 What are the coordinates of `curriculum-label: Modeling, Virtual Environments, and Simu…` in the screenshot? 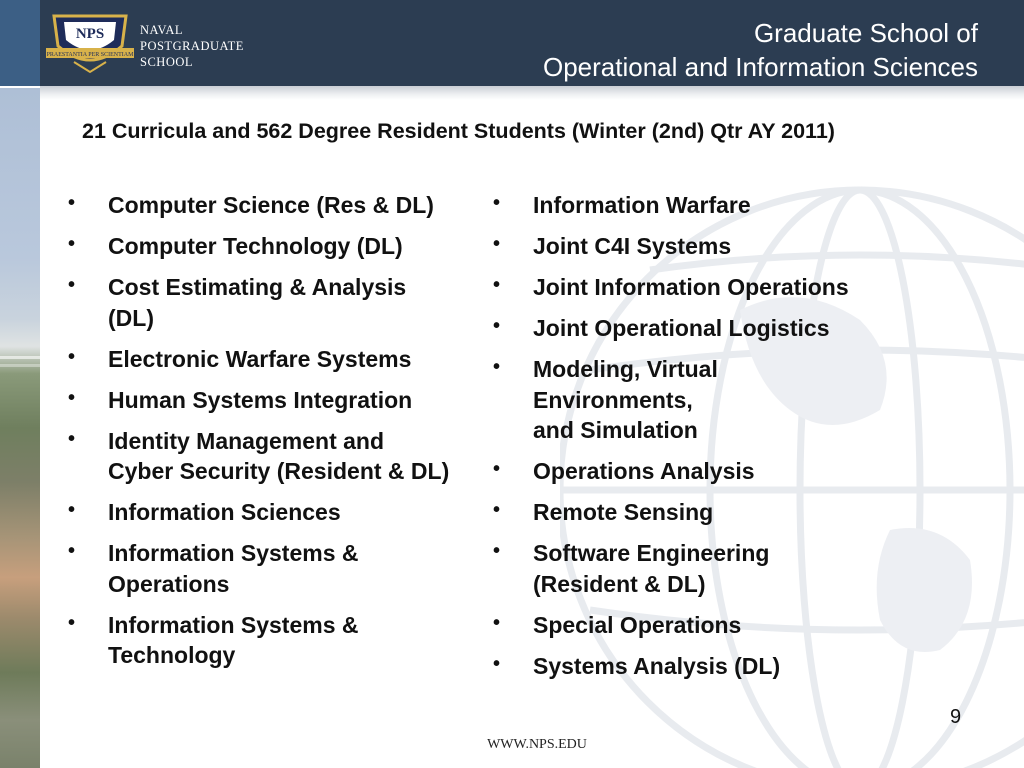 It's located at (625, 399).